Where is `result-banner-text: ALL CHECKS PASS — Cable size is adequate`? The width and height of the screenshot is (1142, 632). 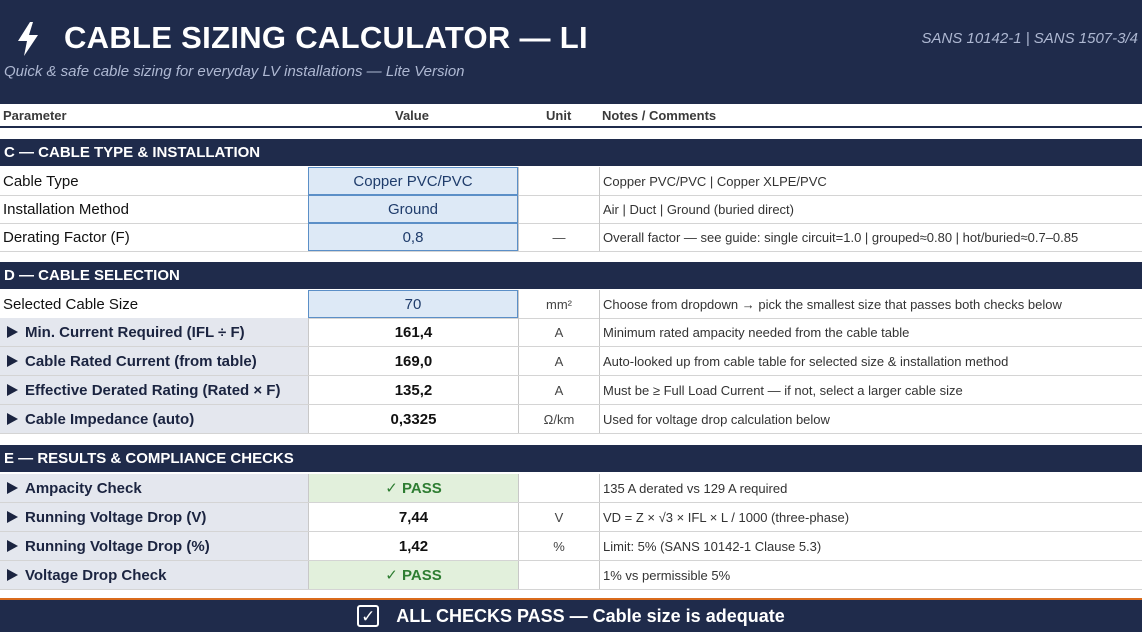 result-banner-text: ALL CHECKS PASS — Cable size is adequate is located at coordinates (590, 615).